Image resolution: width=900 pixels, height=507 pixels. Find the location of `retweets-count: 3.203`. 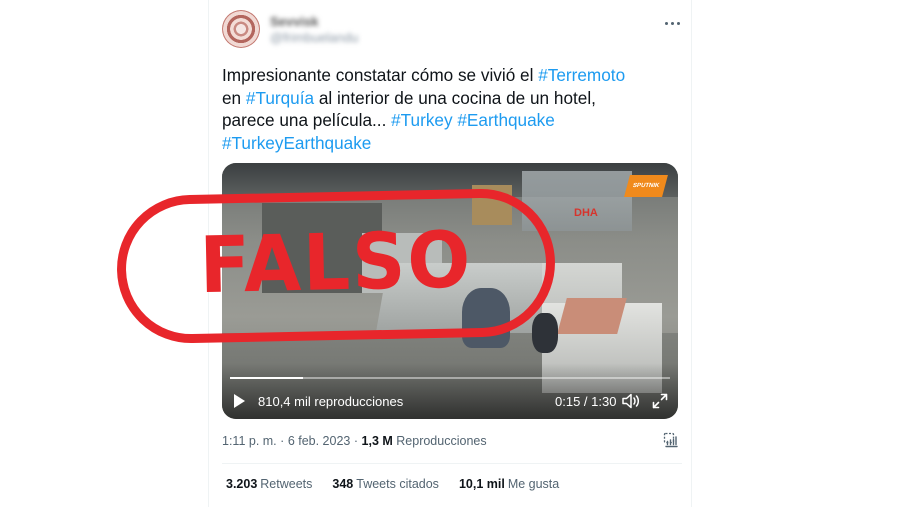

retweets-count: 3.203 is located at coordinates (242, 484).